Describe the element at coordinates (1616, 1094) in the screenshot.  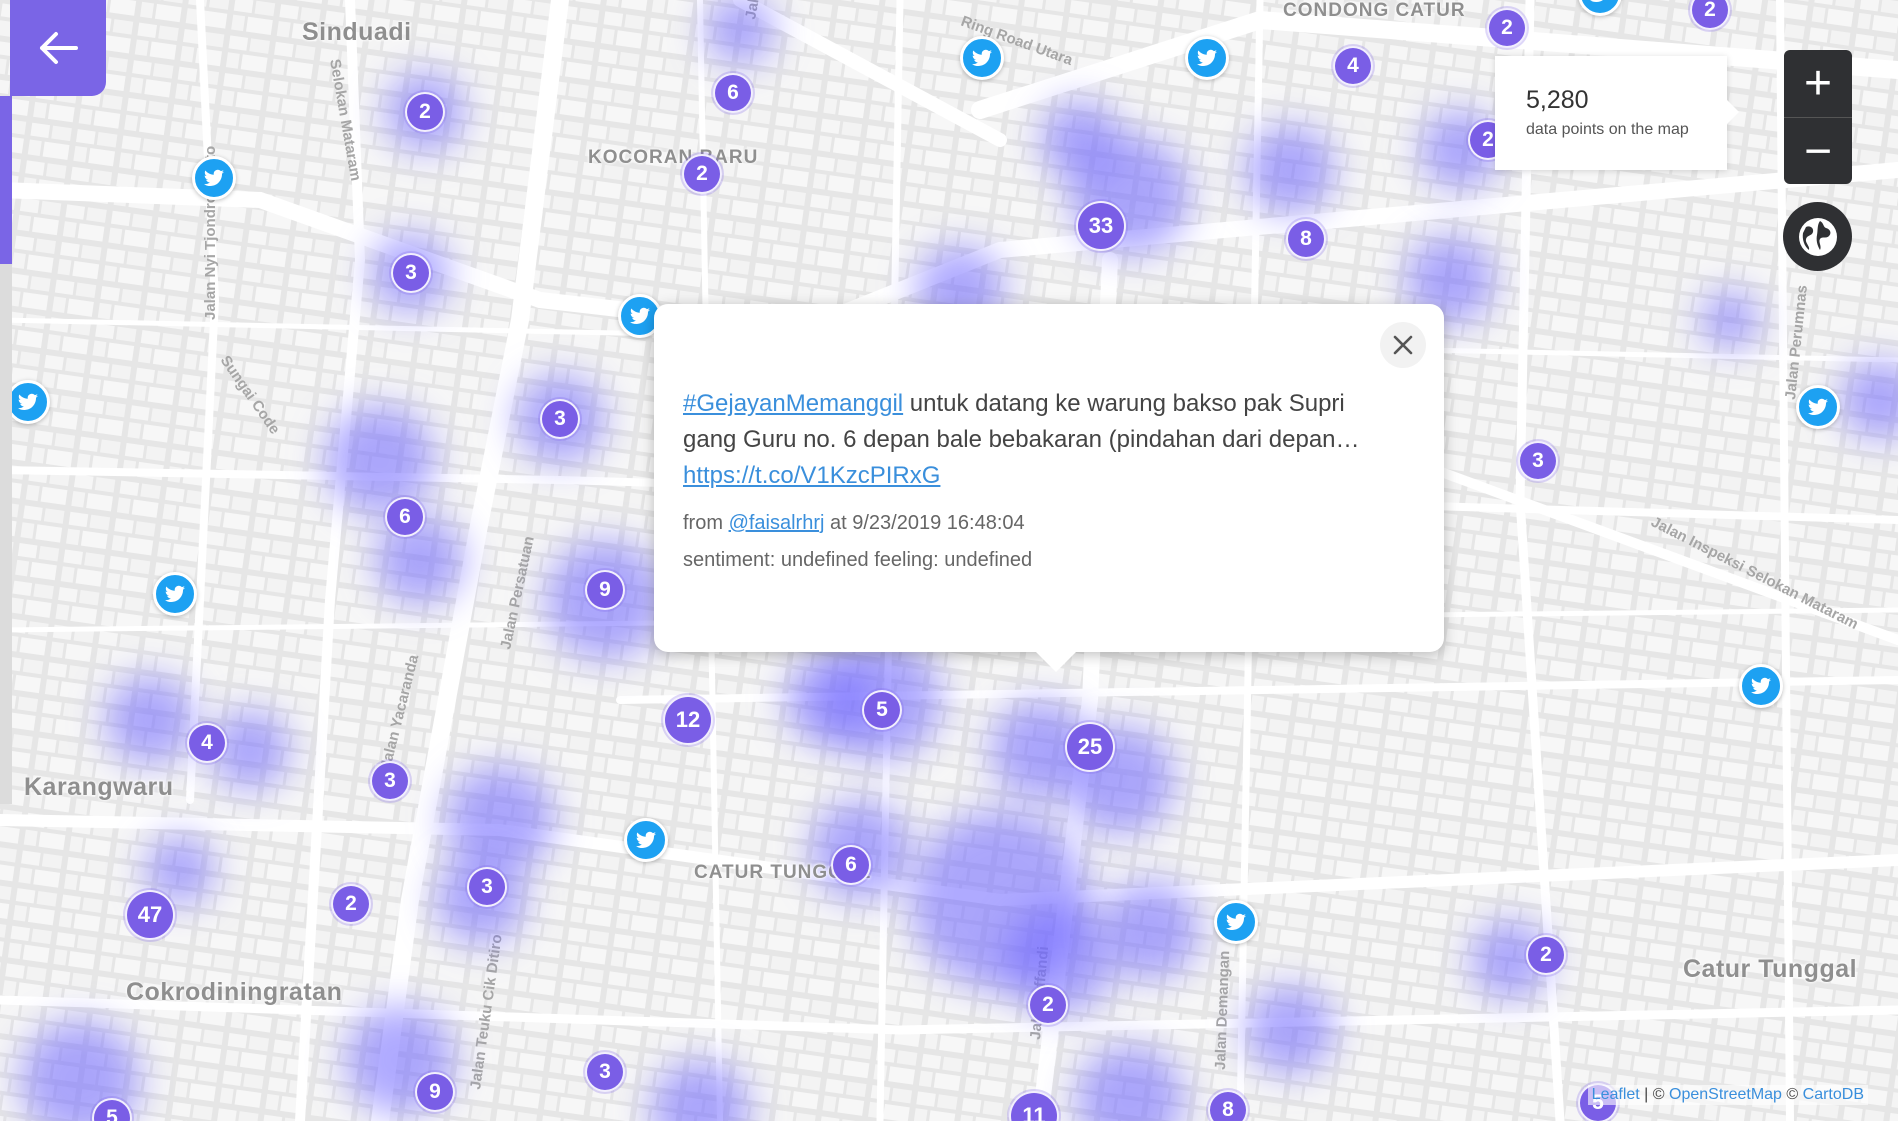
I see `leaflet-link: Leaflet` at that location.